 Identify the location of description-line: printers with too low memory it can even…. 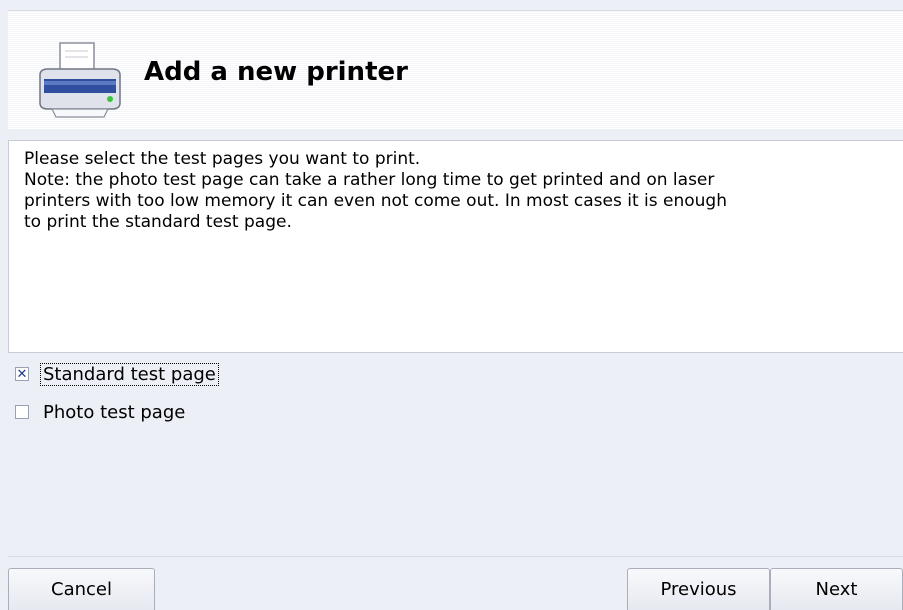
(375, 201).